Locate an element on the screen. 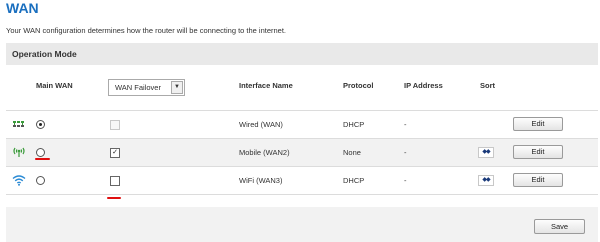 This screenshot has height=242, width=600. table-row: ✓ Mobile (WAN2) None - ◆◆ Edit is located at coordinates (302, 152).